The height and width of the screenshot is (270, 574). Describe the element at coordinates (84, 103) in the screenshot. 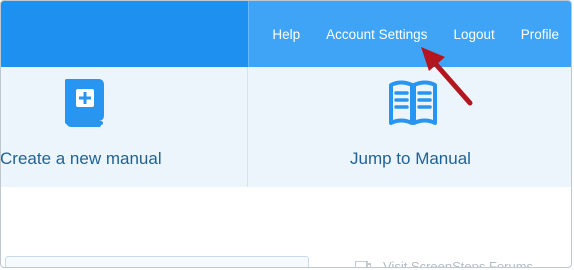

I see `book-plus-icon` at that location.